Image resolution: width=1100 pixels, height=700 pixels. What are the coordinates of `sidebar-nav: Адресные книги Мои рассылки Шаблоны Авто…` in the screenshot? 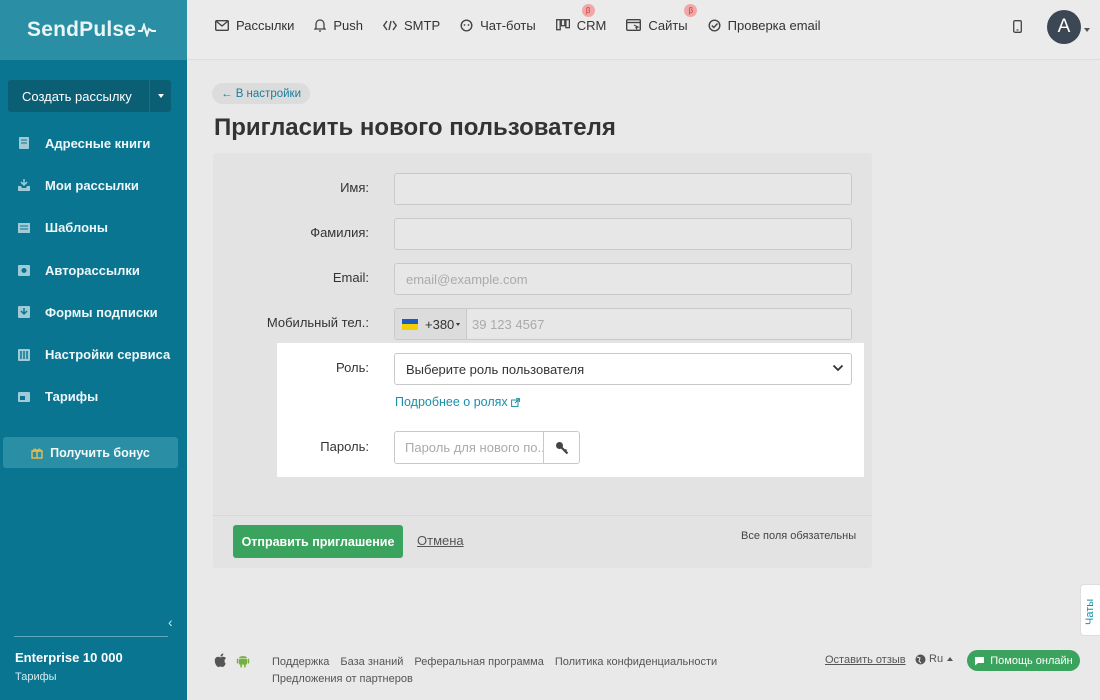 It's located at (93, 270).